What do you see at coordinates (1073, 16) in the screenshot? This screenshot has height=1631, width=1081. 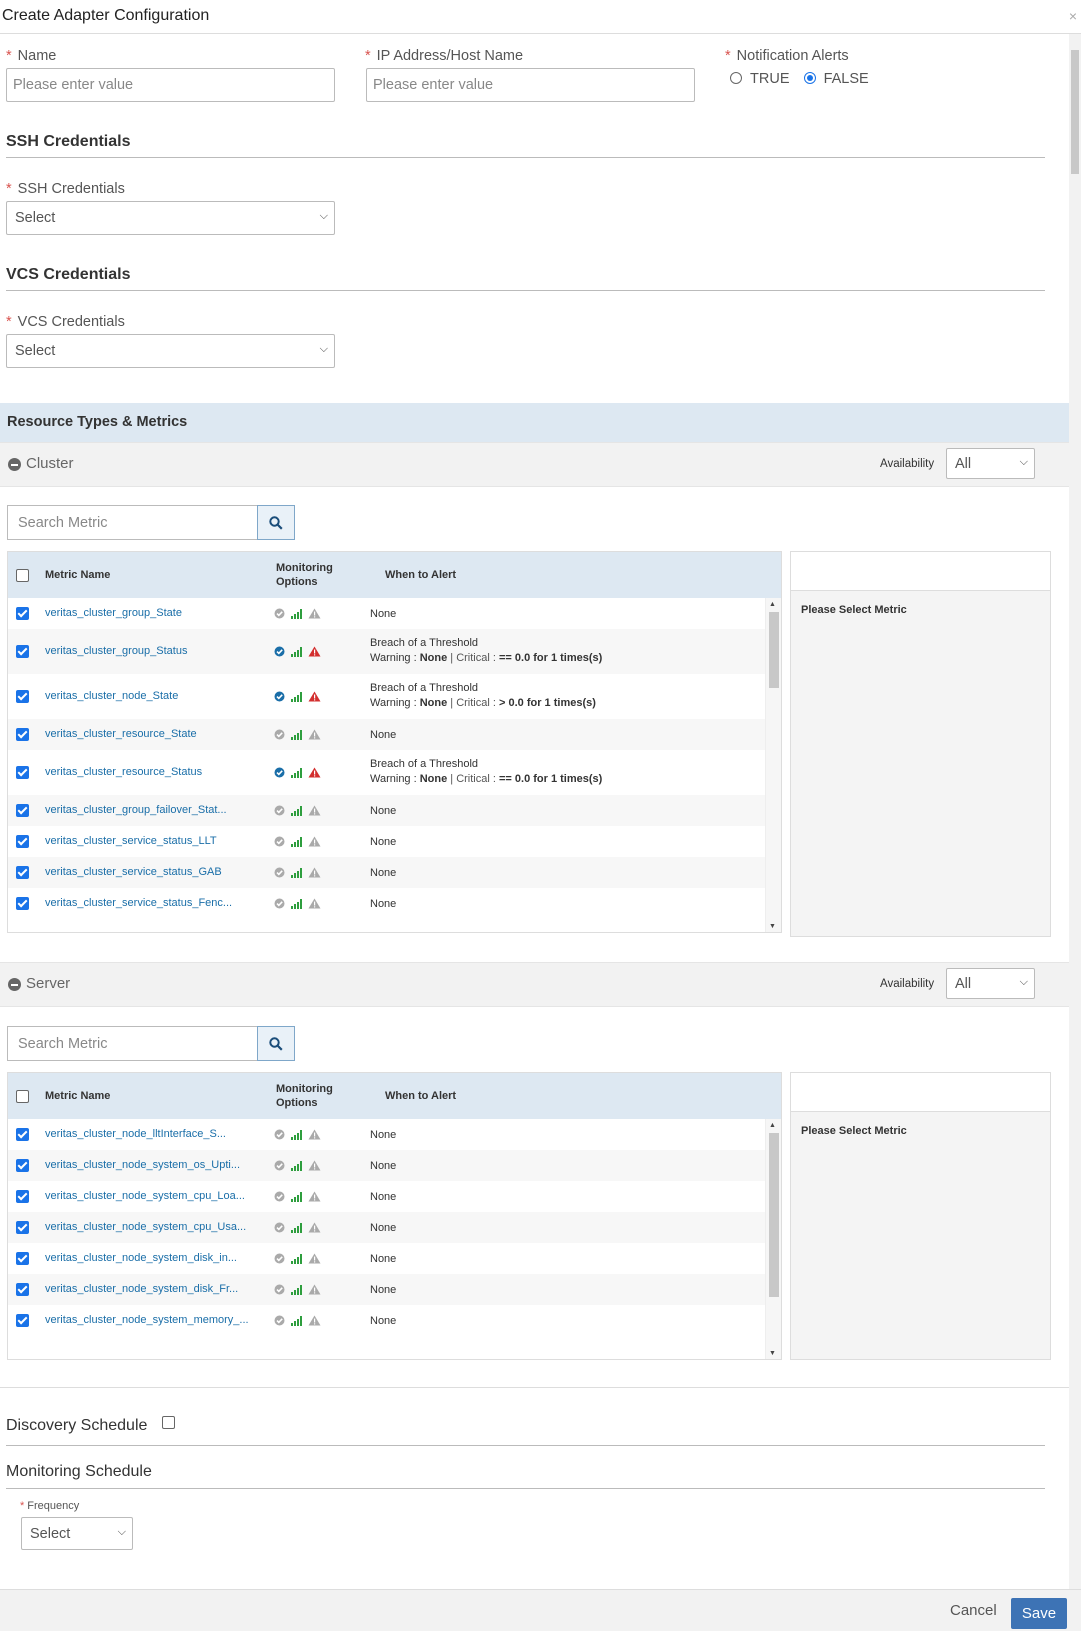 I see `close-icon: ×` at bounding box center [1073, 16].